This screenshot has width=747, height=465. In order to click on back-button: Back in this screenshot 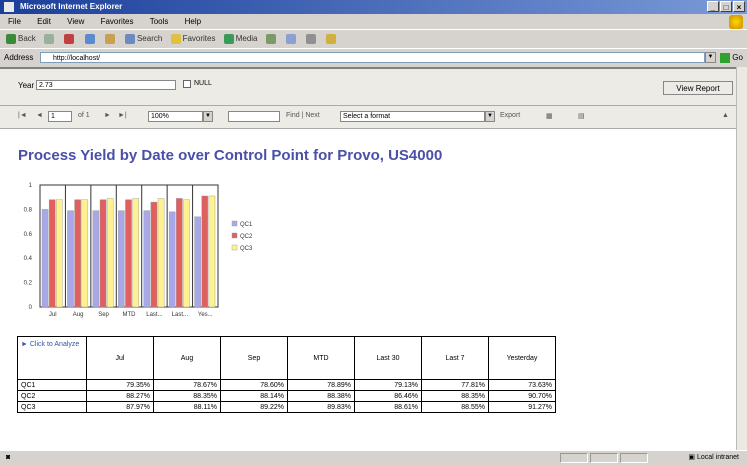, I will do `click(21, 39)`.